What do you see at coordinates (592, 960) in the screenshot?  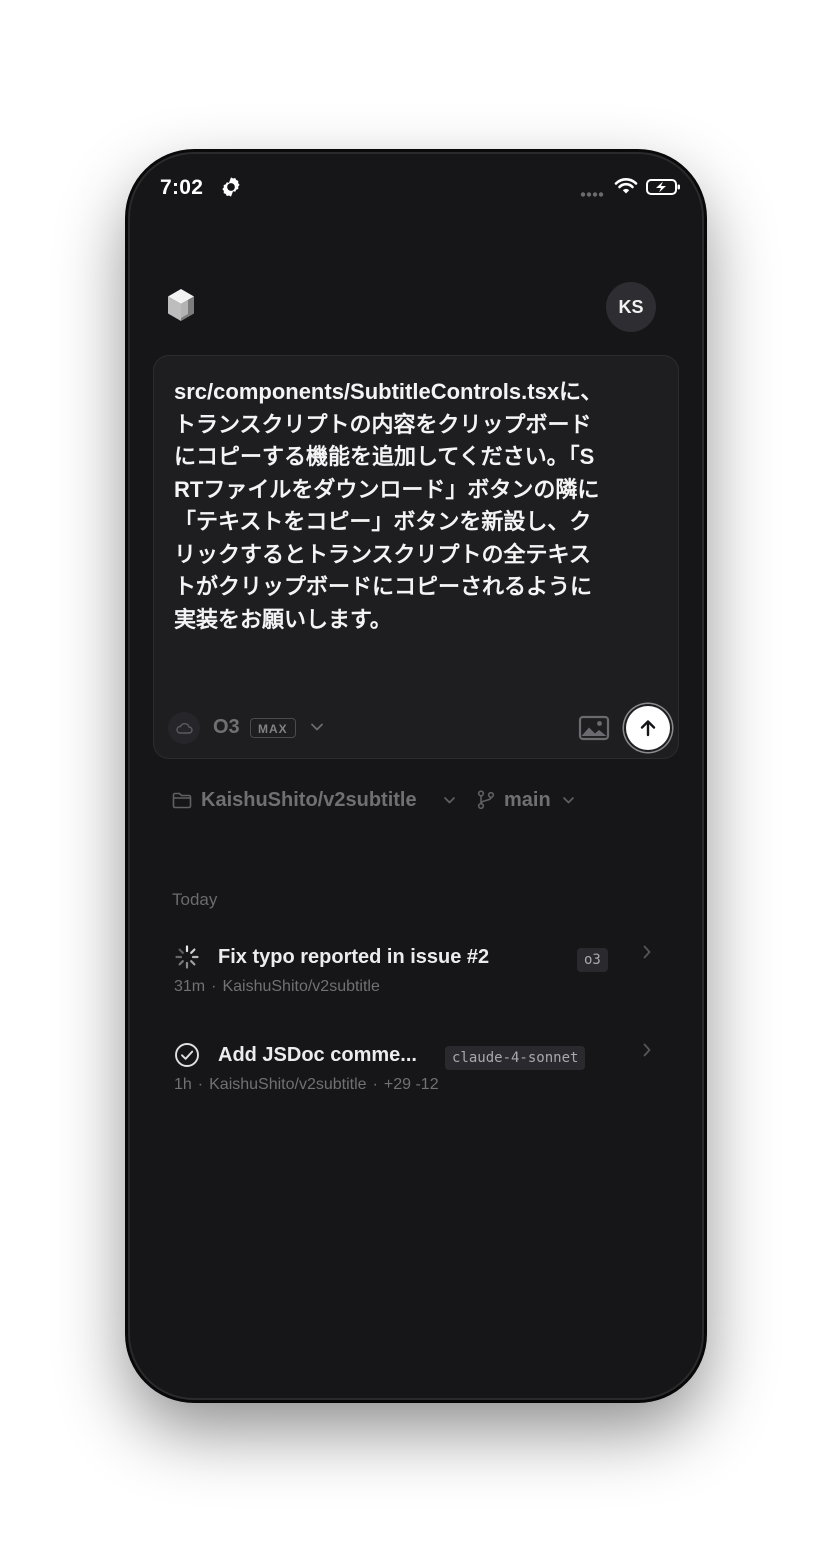 I see `task-model-badge: o3` at bounding box center [592, 960].